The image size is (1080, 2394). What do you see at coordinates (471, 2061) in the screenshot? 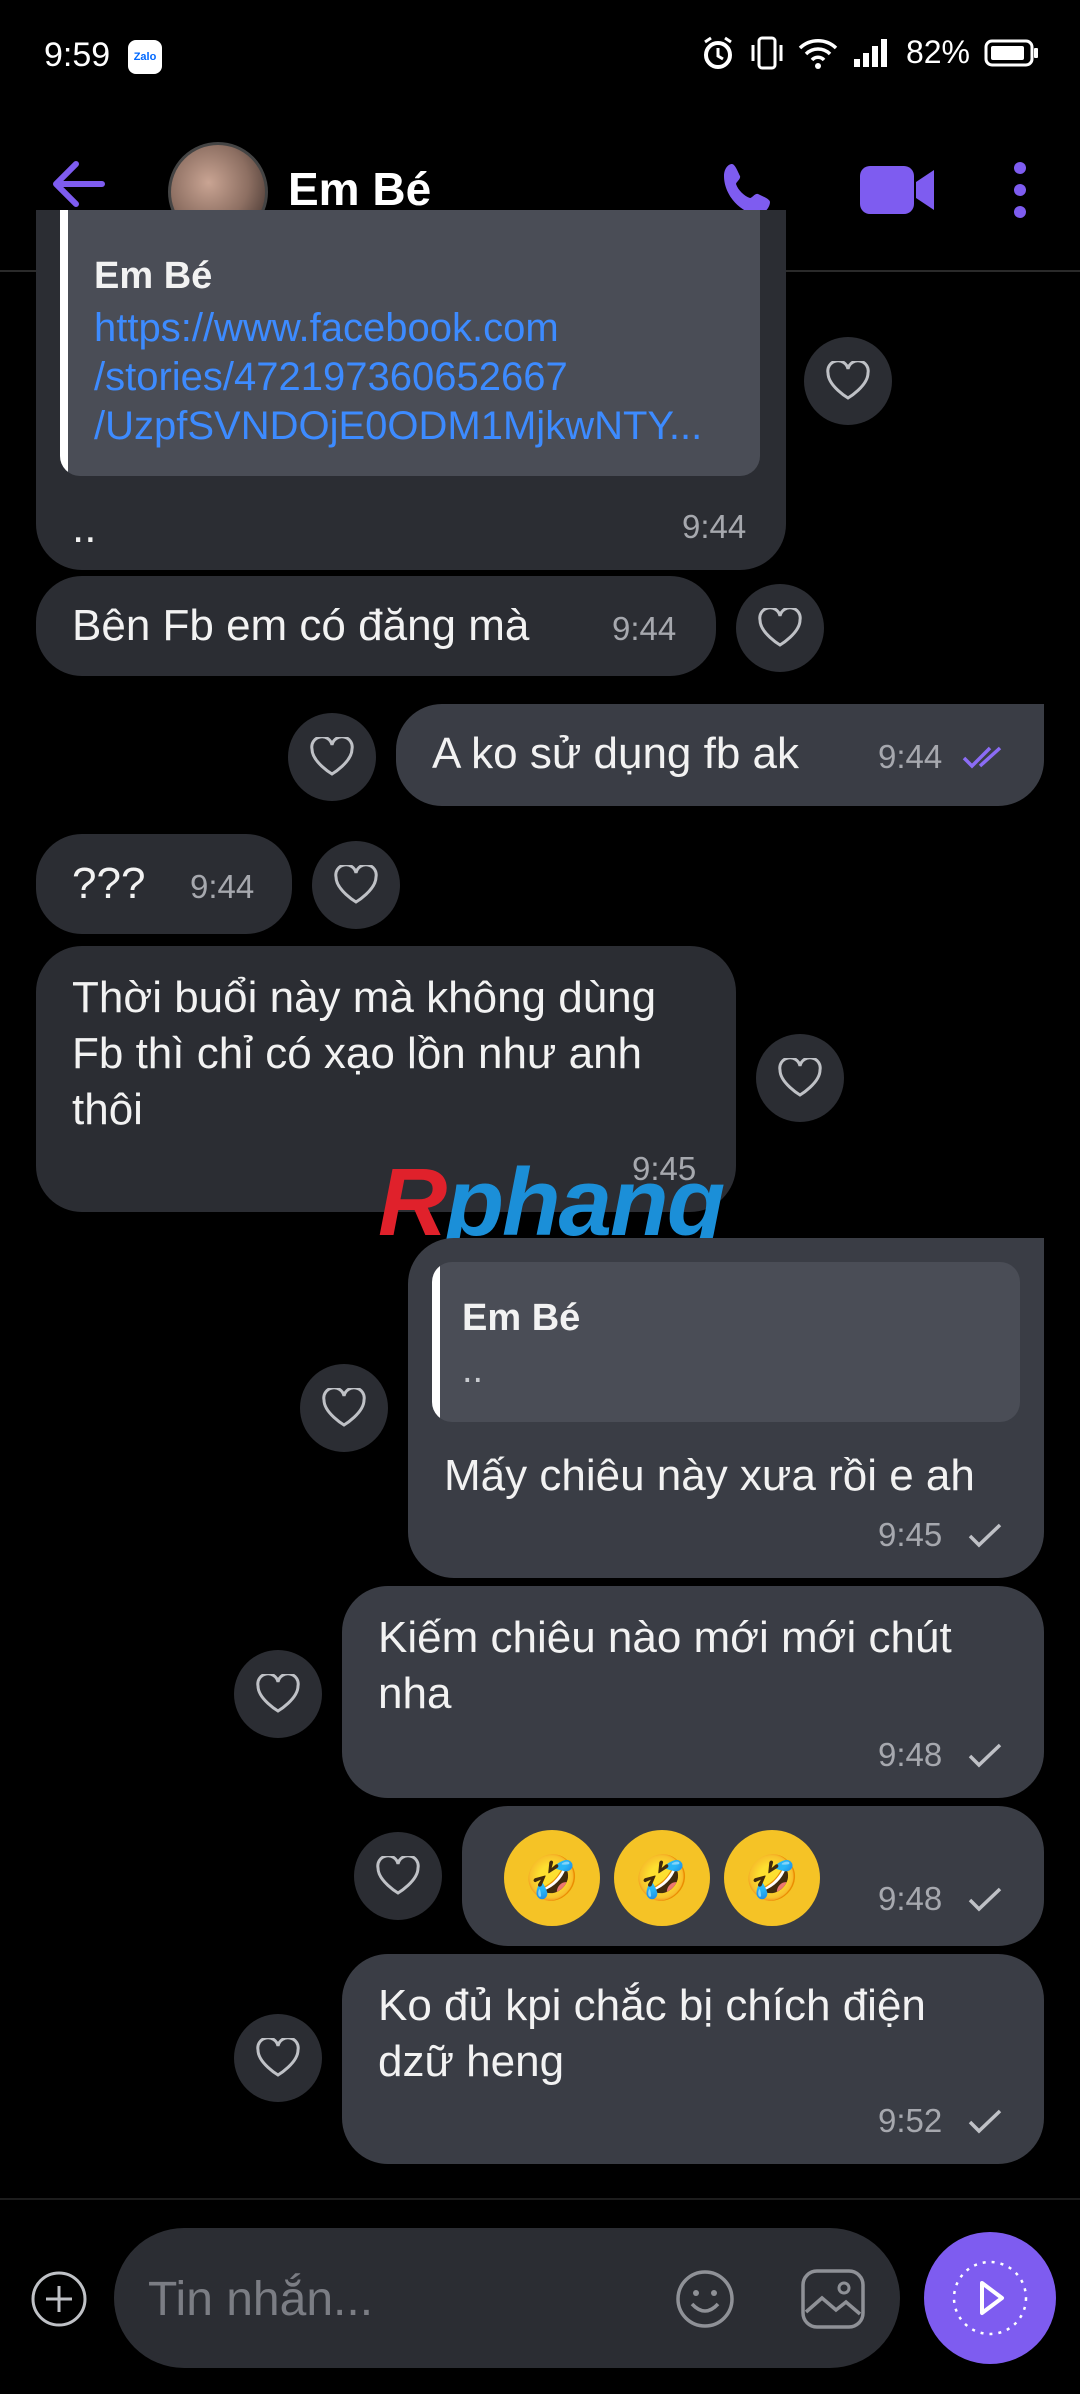
I see `message-text-line: dzữ heng` at bounding box center [471, 2061].